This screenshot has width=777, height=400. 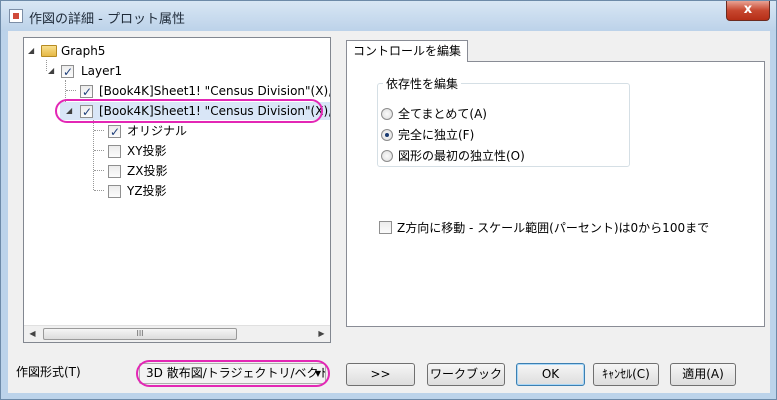 I want to click on tree-item-zx-projection: ZX投影, so click(x=174, y=171).